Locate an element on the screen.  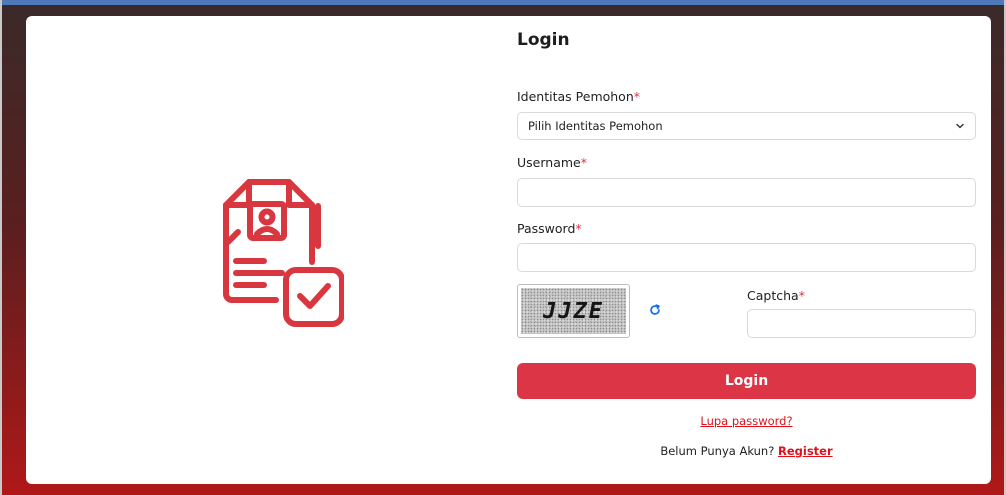
left-border is located at coordinates (1, 247).